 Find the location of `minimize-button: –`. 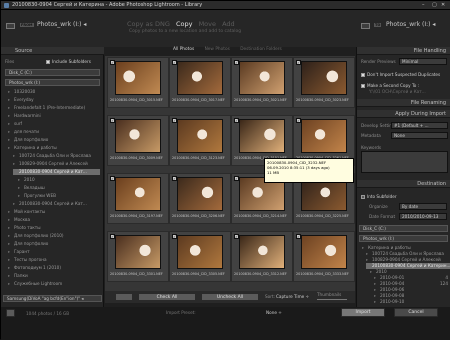

minimize-button: – is located at coordinates (423, 5).